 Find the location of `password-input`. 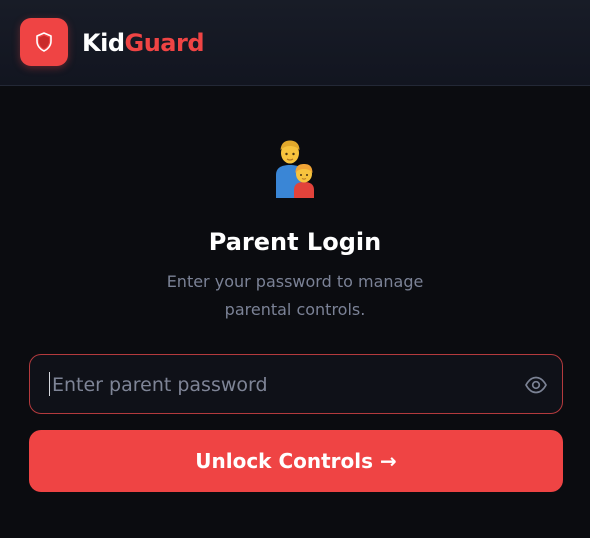

password-input is located at coordinates (287, 384).